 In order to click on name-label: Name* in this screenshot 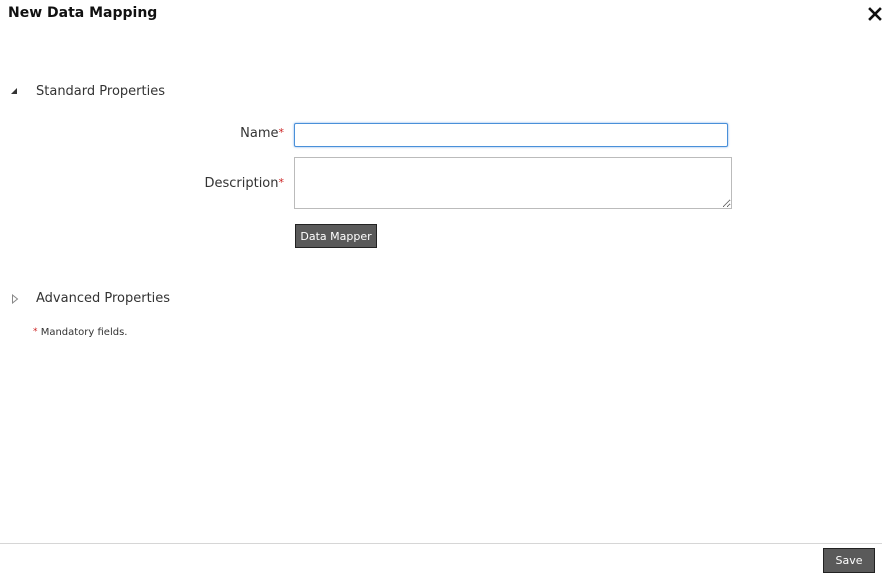, I will do `click(242, 133)`.